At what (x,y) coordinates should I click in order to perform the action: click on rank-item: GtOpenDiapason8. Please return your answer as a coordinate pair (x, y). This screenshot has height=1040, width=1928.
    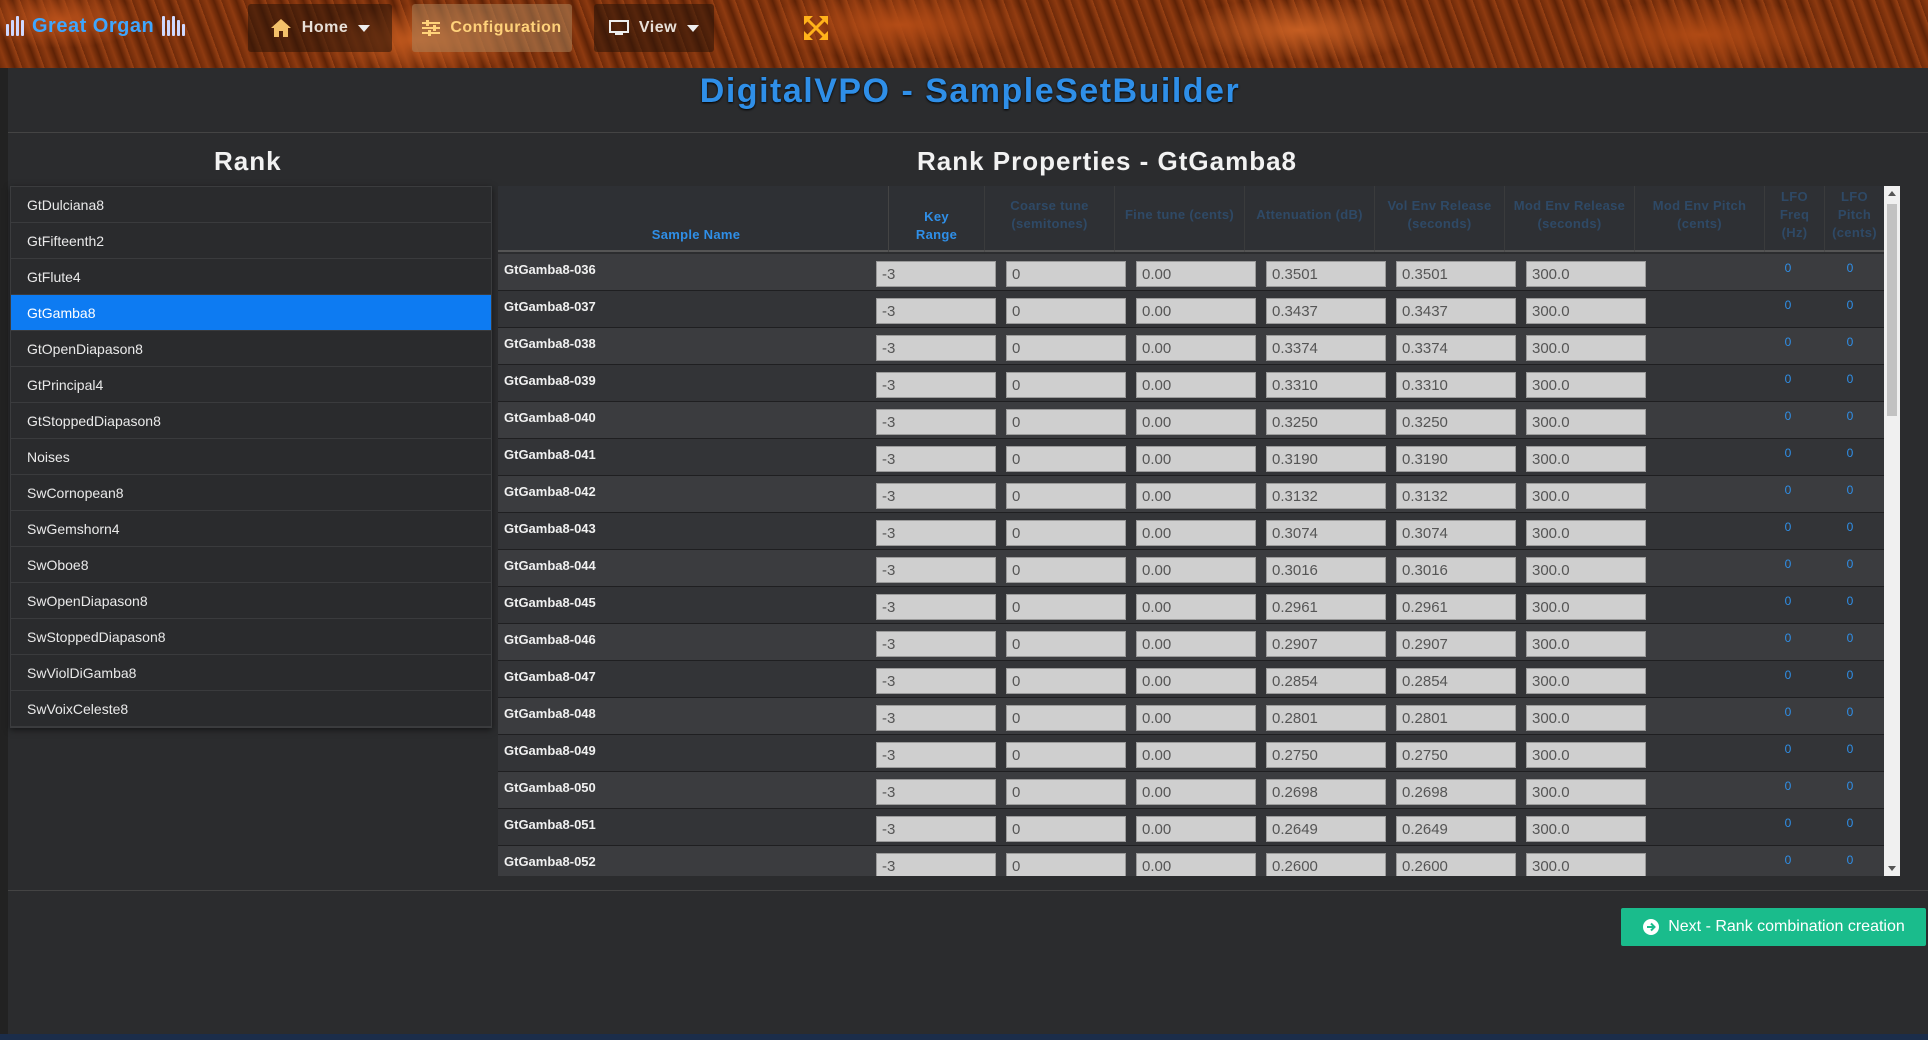
    Looking at the image, I should click on (251, 349).